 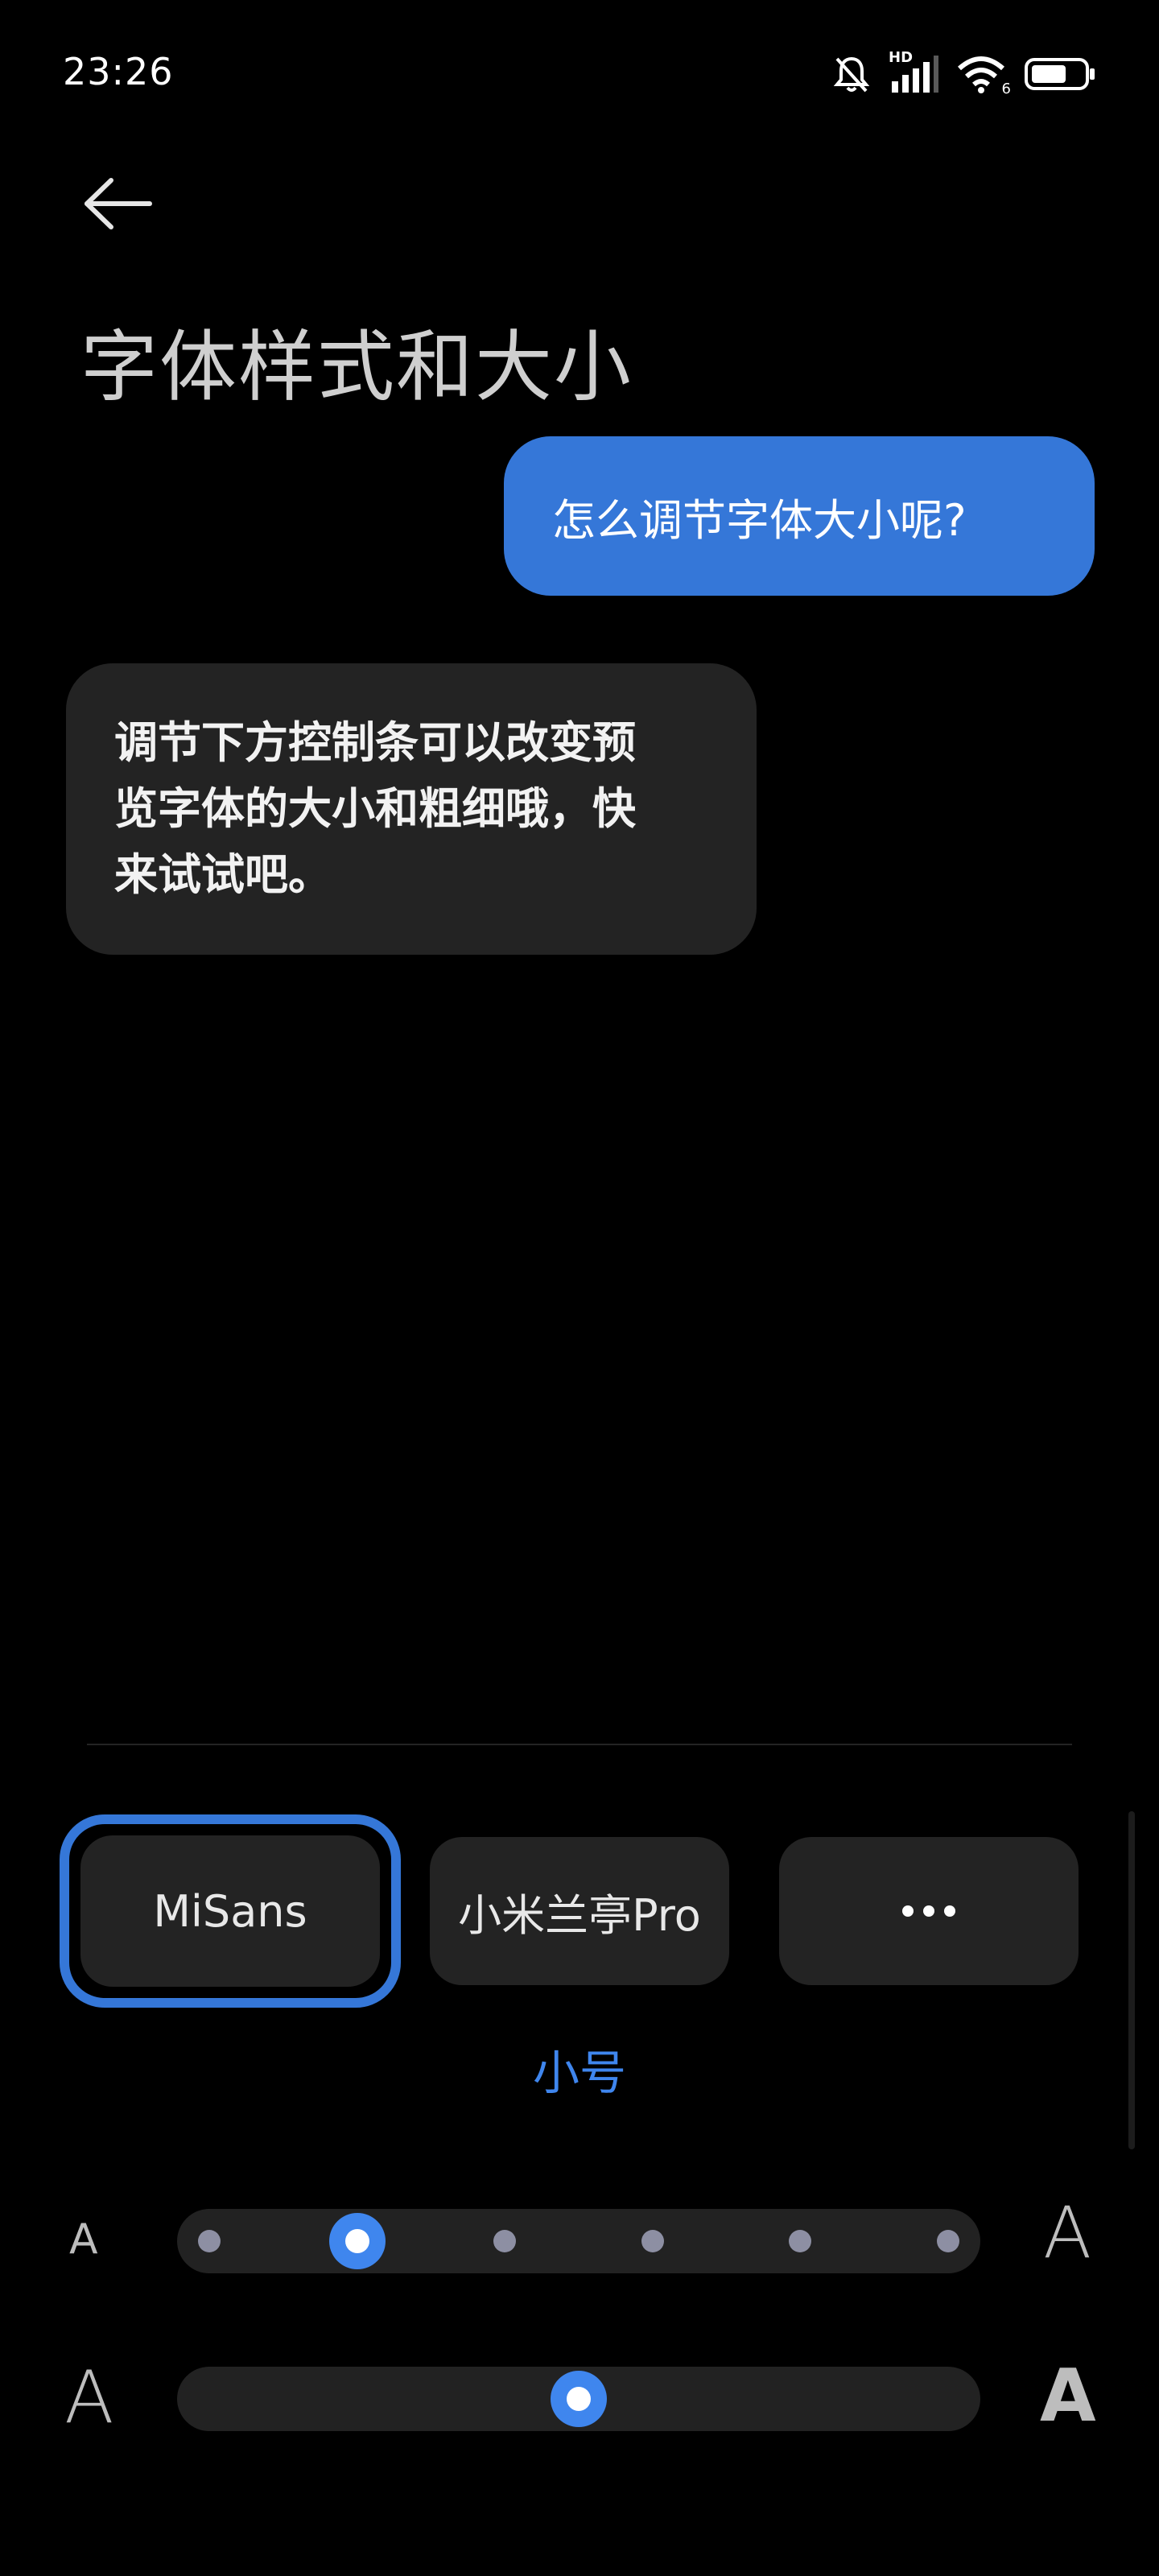 What do you see at coordinates (223, 874) in the screenshot?
I see `bot-message-line: 来试试吧。` at bounding box center [223, 874].